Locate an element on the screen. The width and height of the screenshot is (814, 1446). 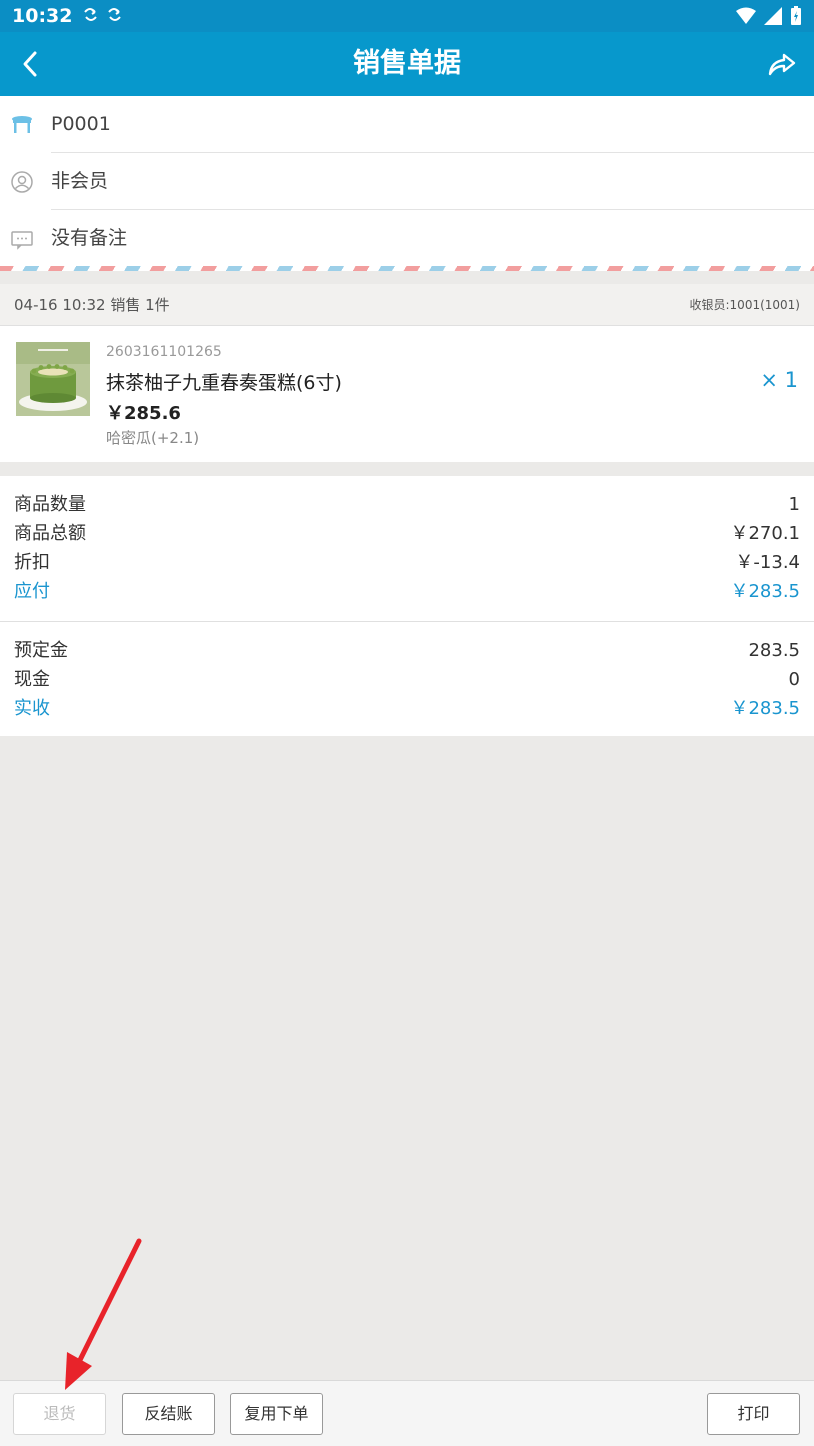
summary-label: 应付 is located at coordinates (32, 591).